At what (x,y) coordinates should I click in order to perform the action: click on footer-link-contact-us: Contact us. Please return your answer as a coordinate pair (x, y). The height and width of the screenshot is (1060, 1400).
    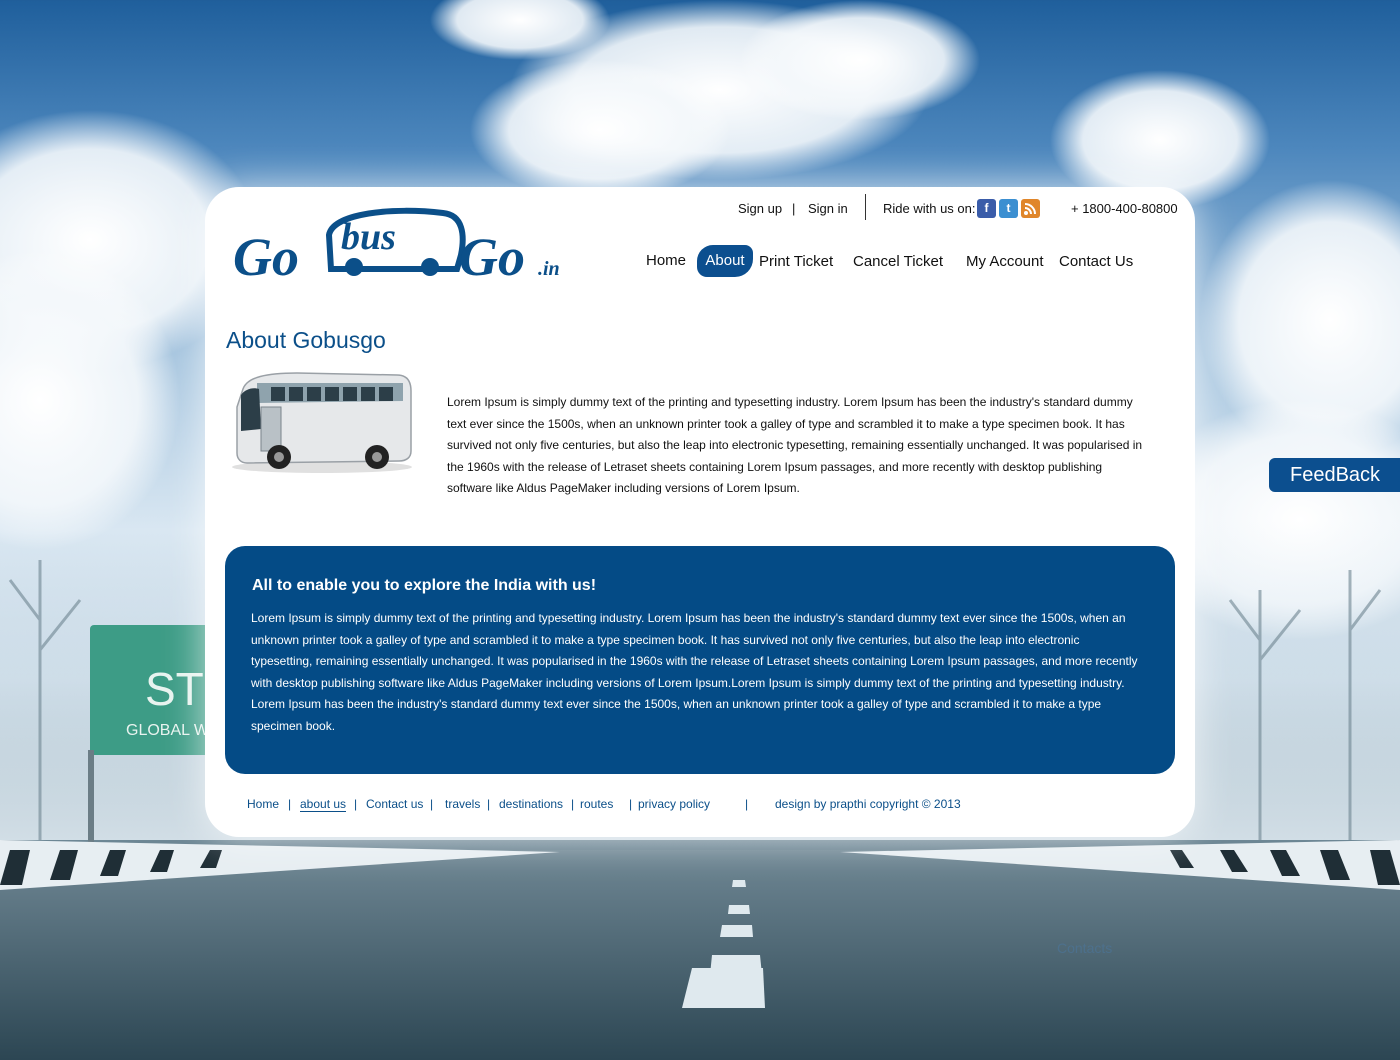
    Looking at the image, I should click on (394, 804).